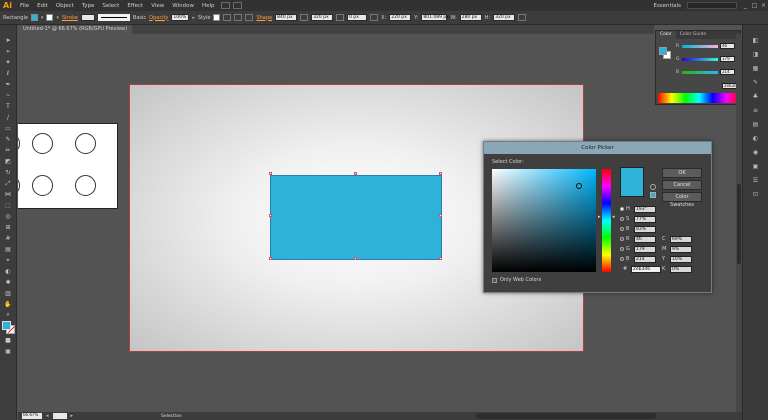 Image resolution: width=768 pixels, height=420 pixels. I want to click on artboards-icon: ⊡, so click(755, 195).